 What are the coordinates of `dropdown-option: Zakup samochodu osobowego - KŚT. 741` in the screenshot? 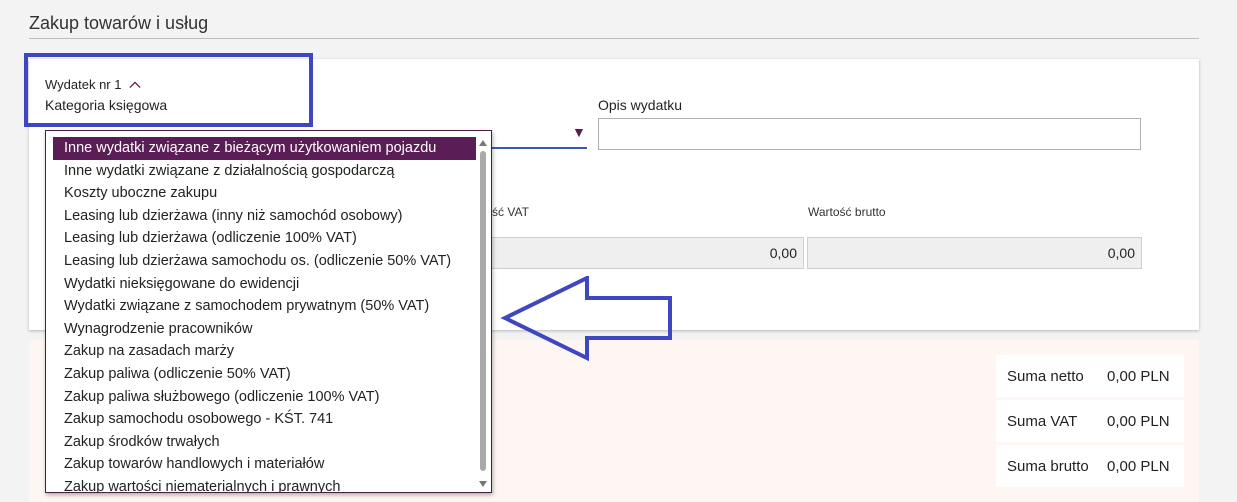 It's located at (264, 419).